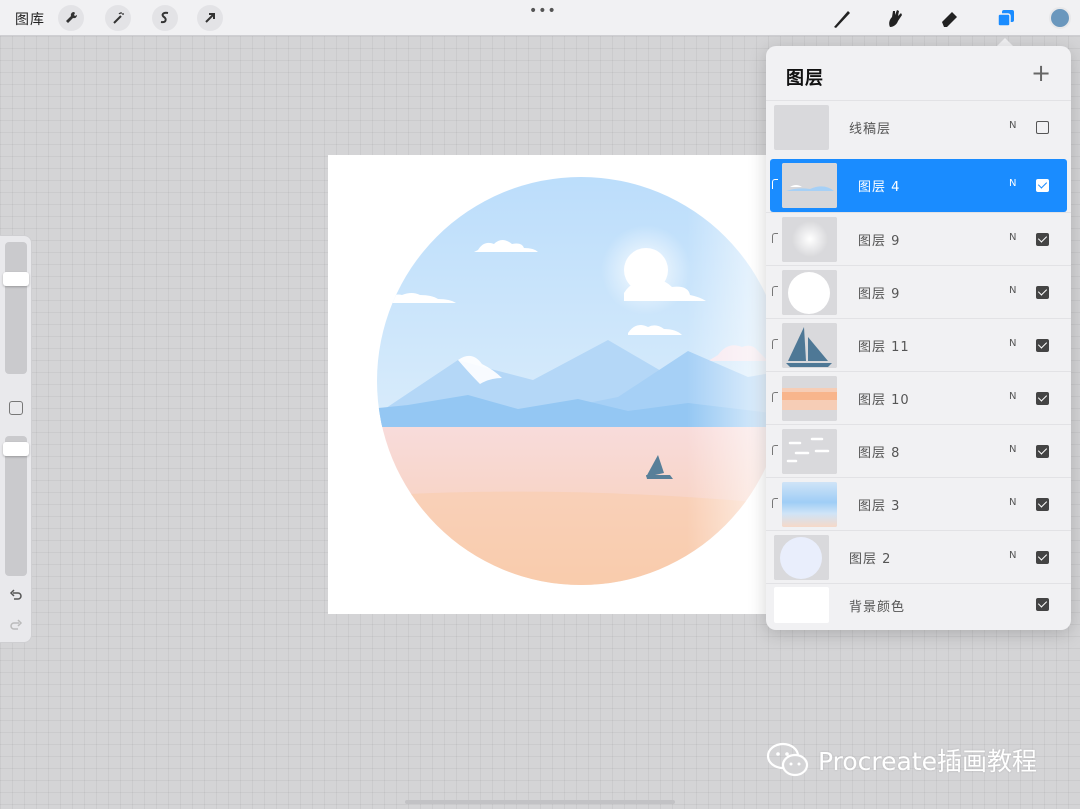 The image size is (1080, 809). I want to click on layer-row-background: 背景颜色, so click(918, 606).